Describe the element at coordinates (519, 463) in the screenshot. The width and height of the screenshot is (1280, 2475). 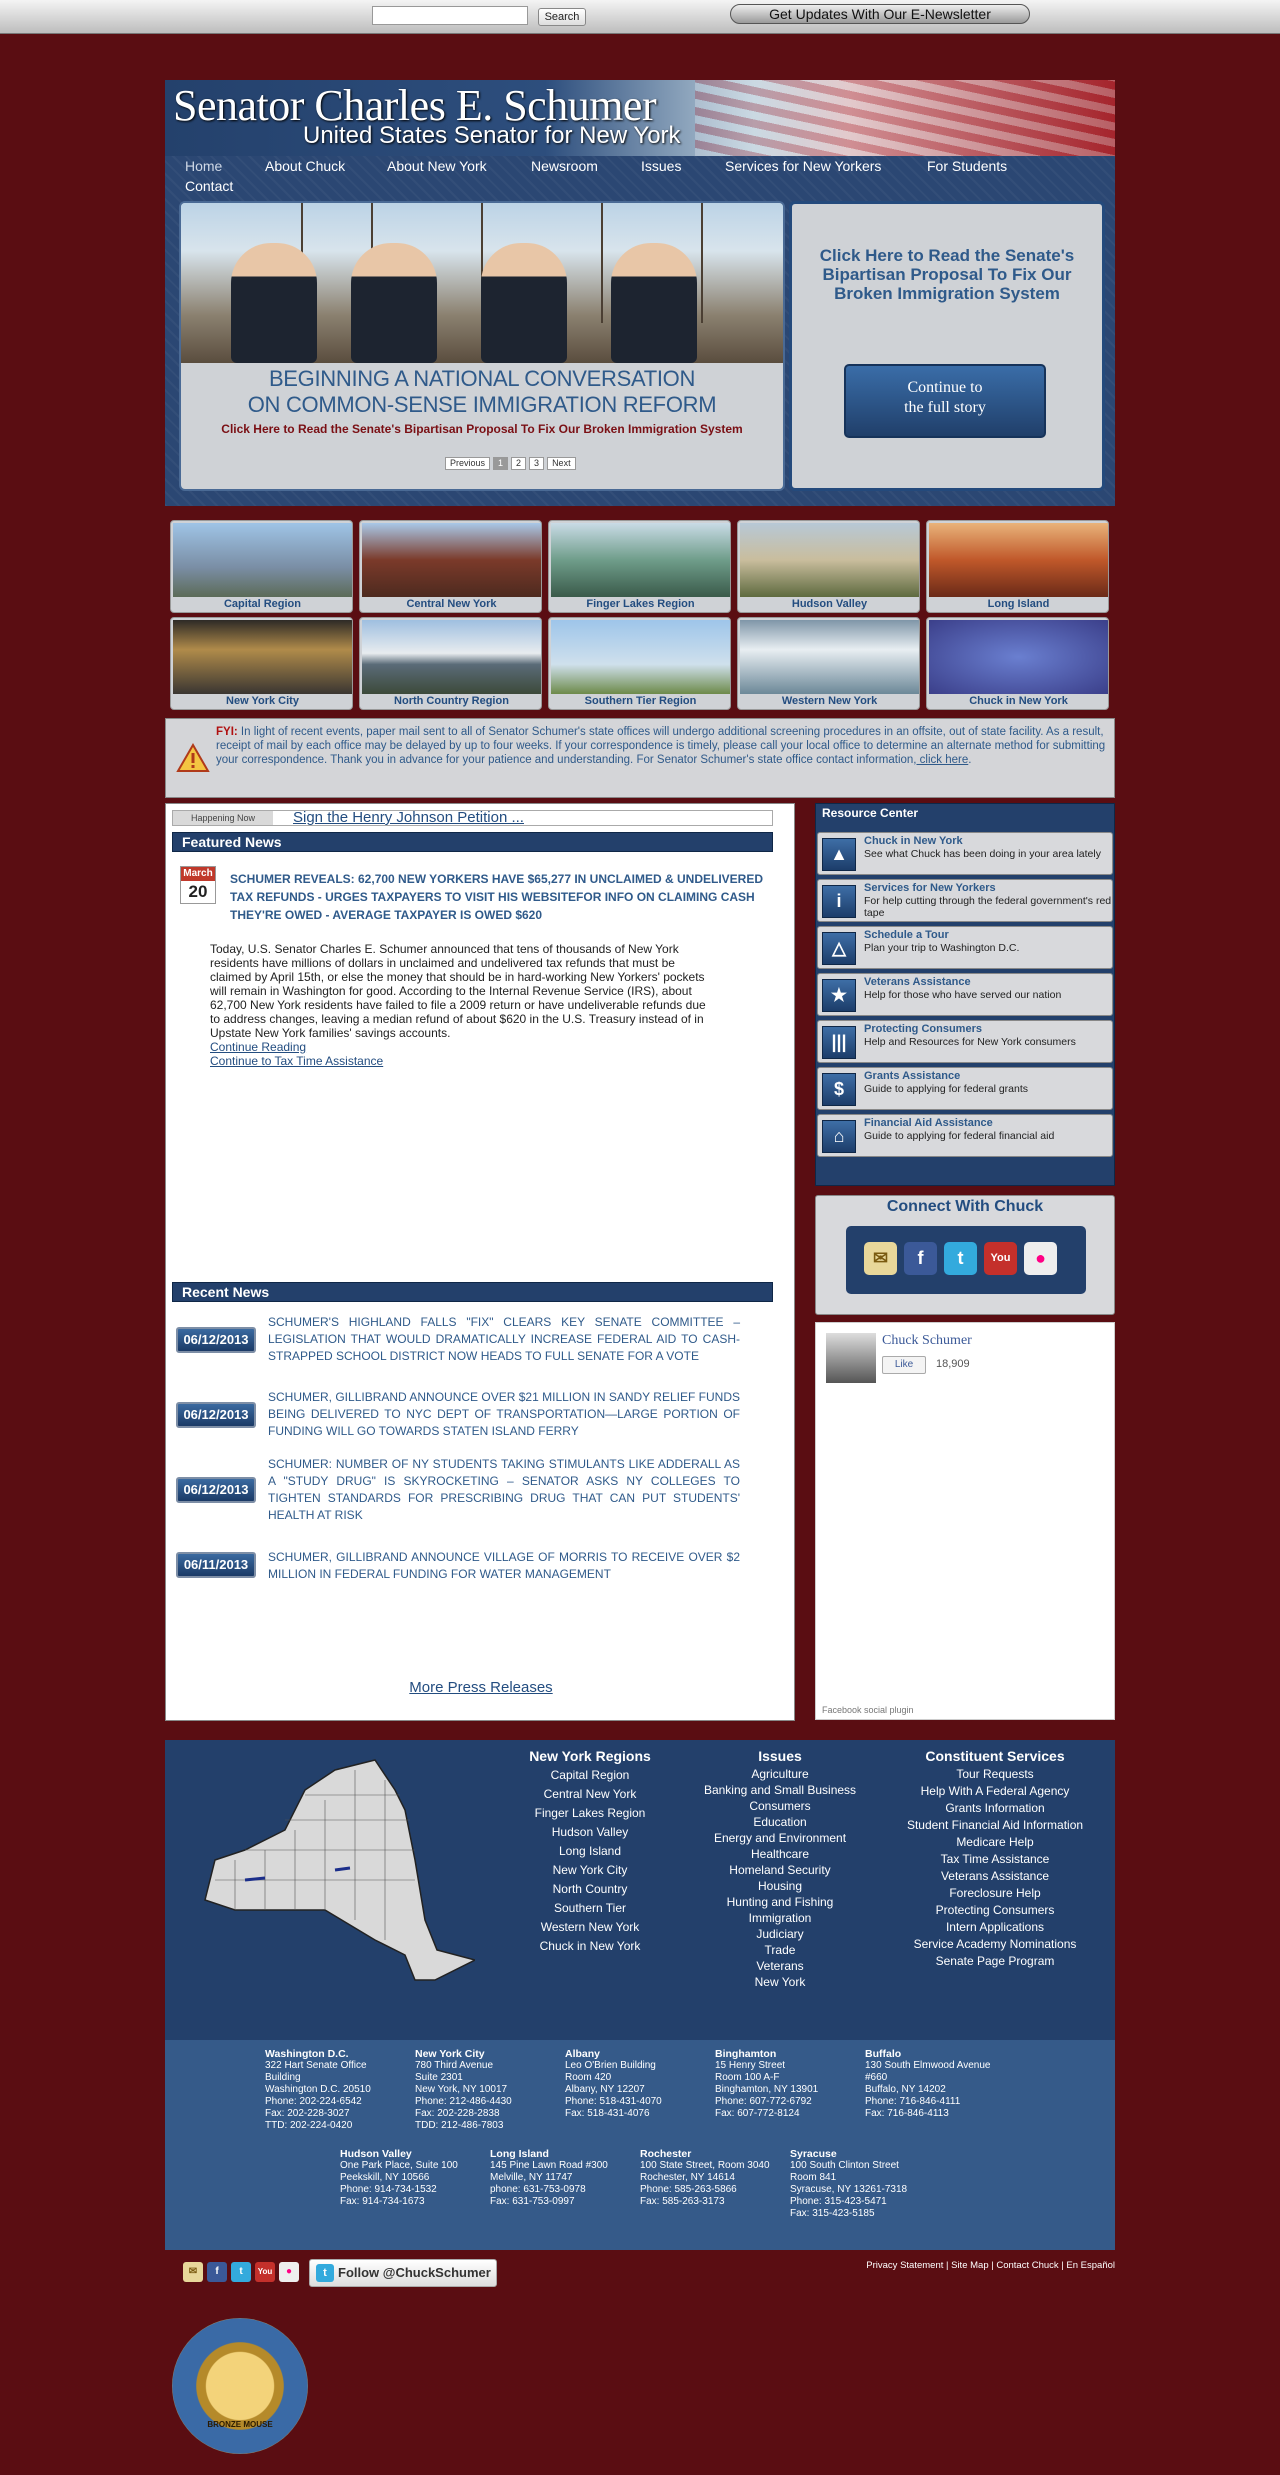
I see `pager-page-2: 2` at that location.